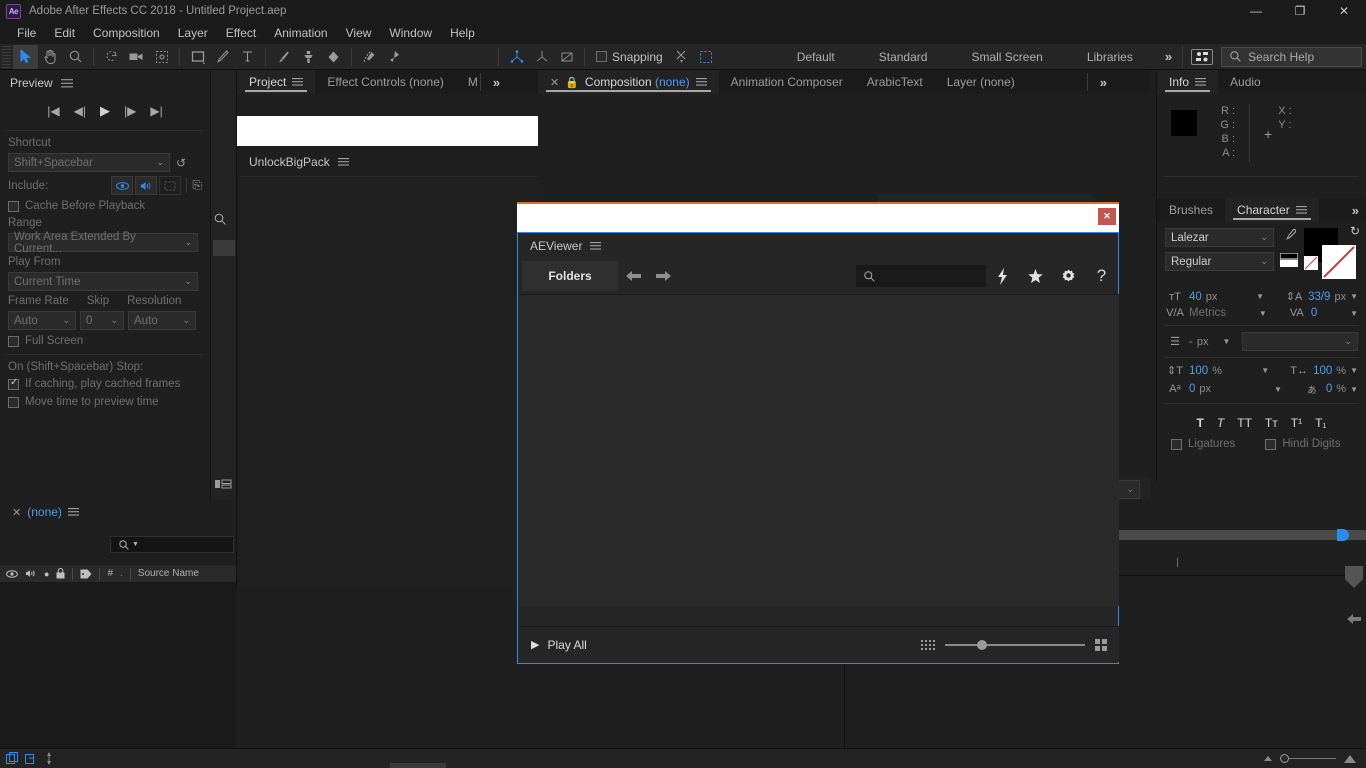 The image size is (1366, 768). What do you see at coordinates (1200, 423) in the screenshot?
I see `faux-bold-button: T` at bounding box center [1200, 423].